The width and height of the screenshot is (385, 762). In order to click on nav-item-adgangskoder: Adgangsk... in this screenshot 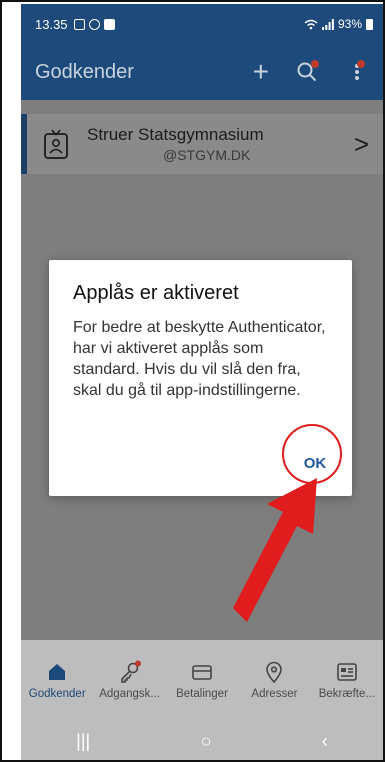, I will do `click(129, 680)`.